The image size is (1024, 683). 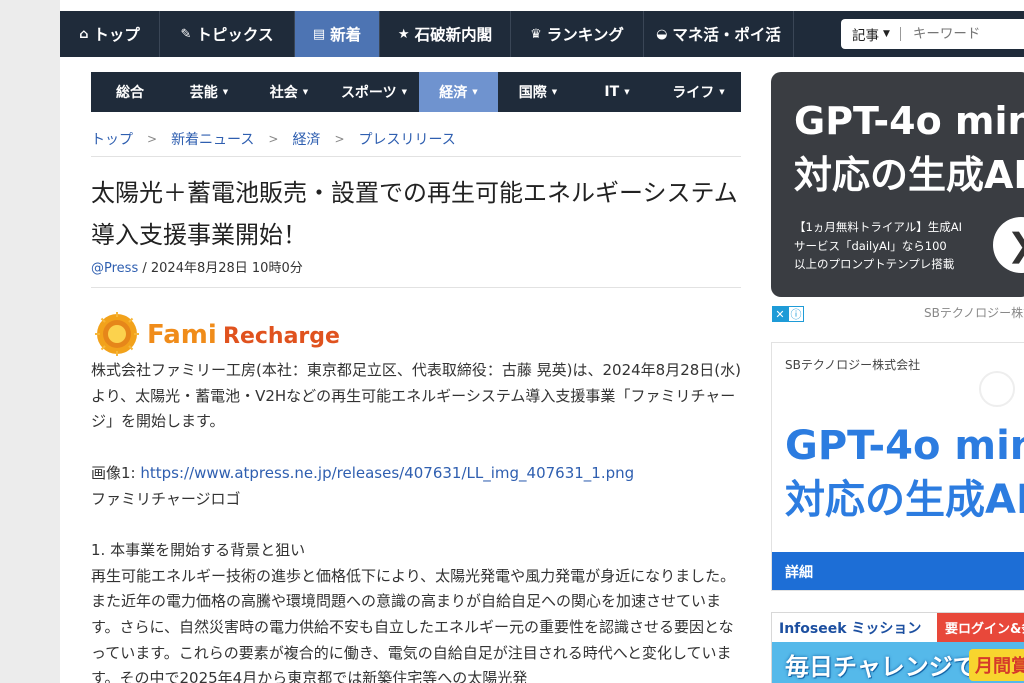 I want to click on daily-challenge-text: 毎日チャレンジで, so click(x=881, y=667).